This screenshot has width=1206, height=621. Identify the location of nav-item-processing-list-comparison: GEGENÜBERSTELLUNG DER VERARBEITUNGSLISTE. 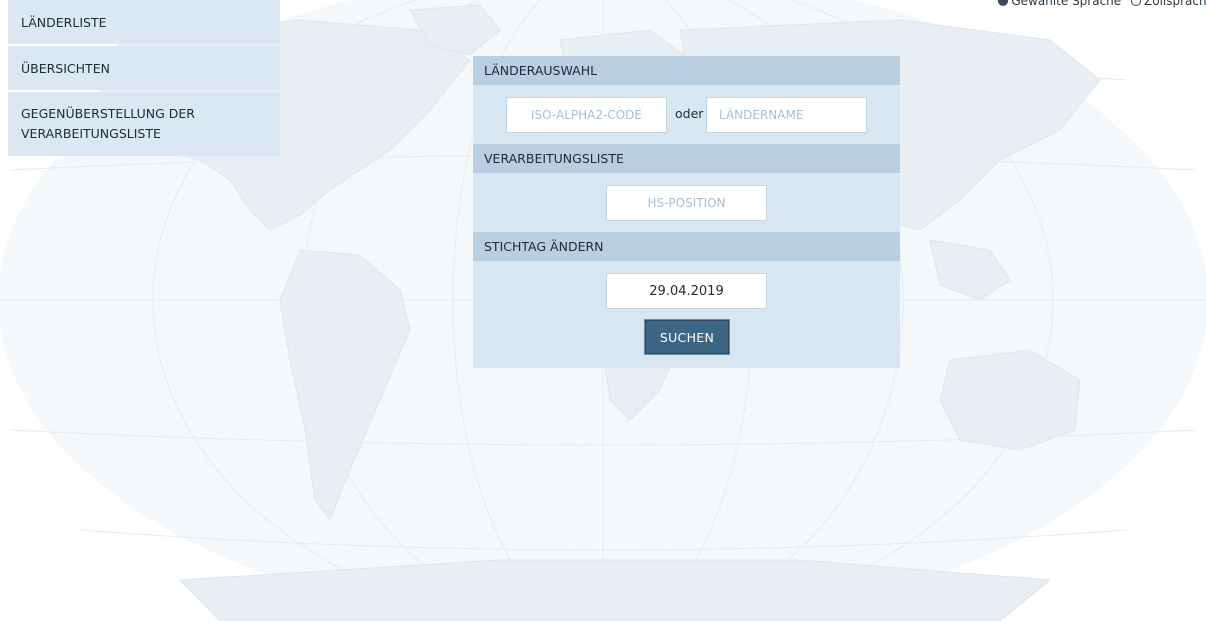
(144, 124).